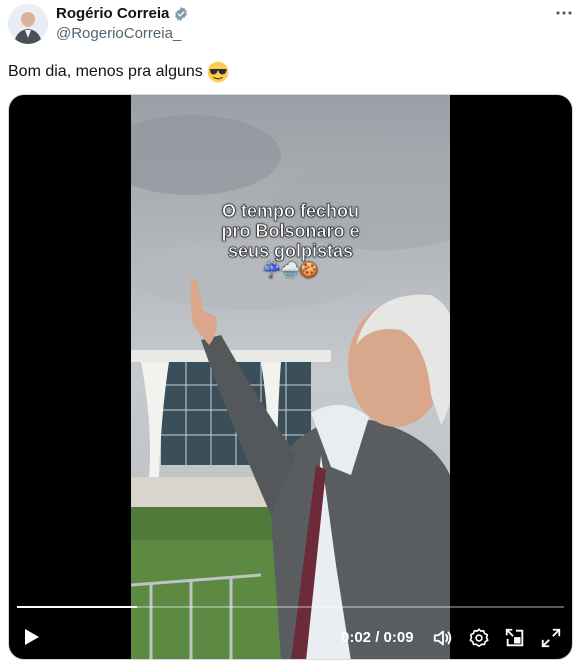 Image resolution: width=579 pixels, height=663 pixels. I want to click on author-avatar, so click(28, 24).